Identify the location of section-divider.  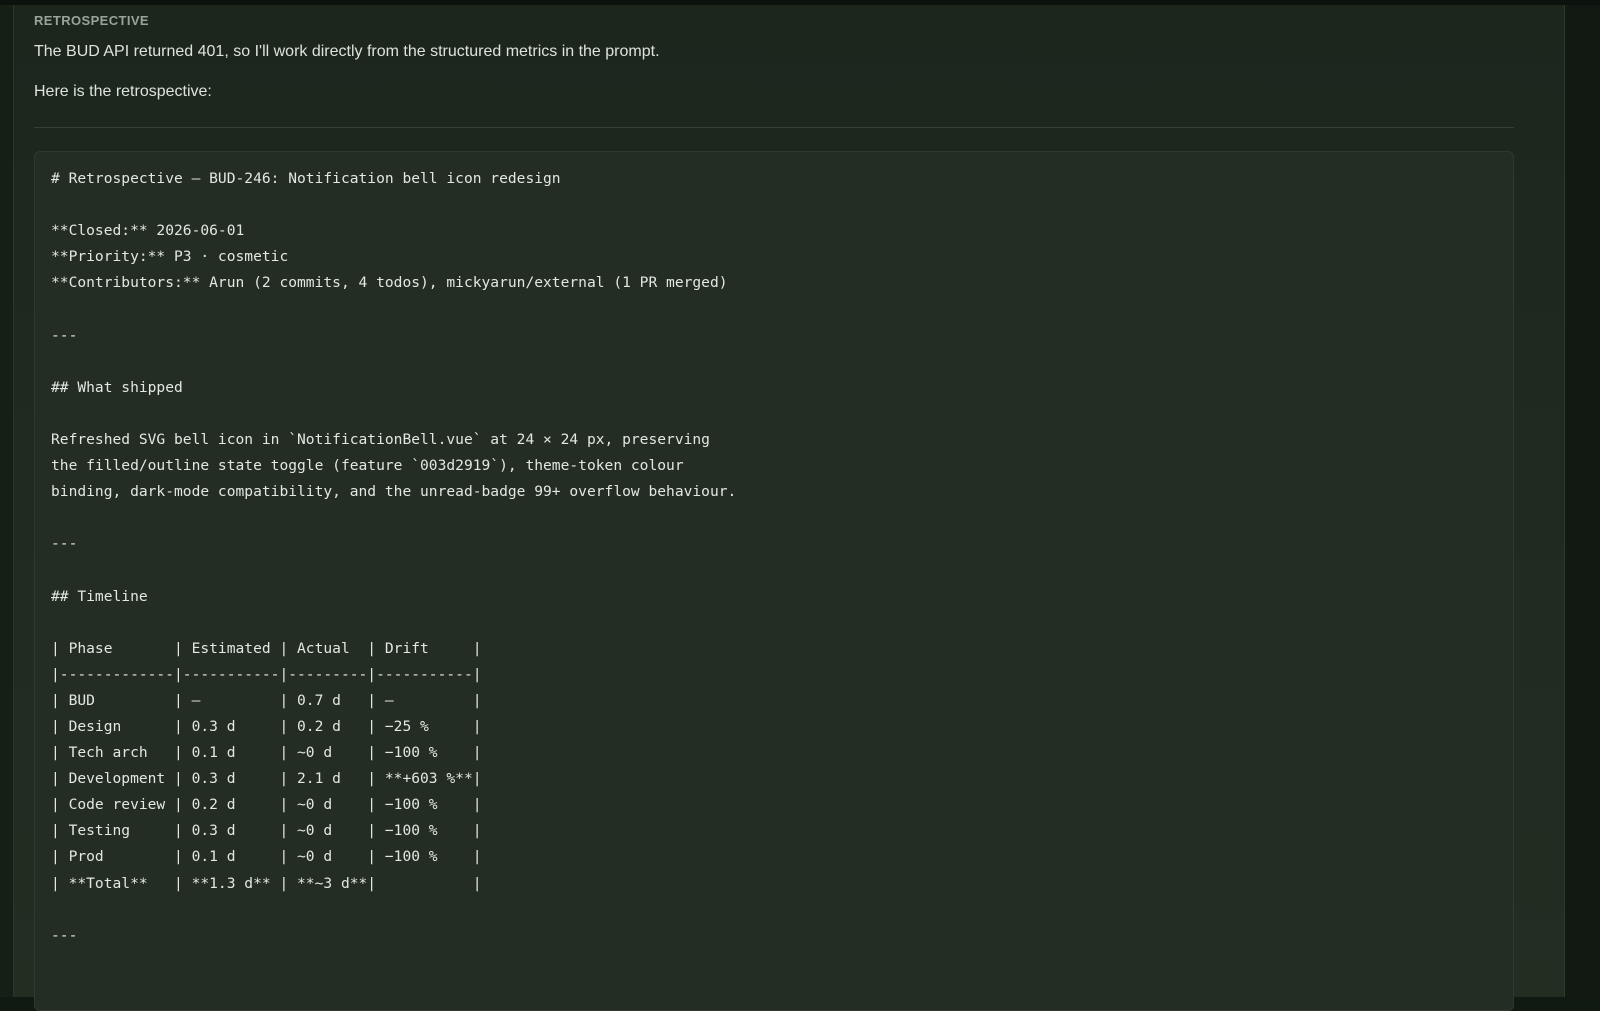
(774, 127).